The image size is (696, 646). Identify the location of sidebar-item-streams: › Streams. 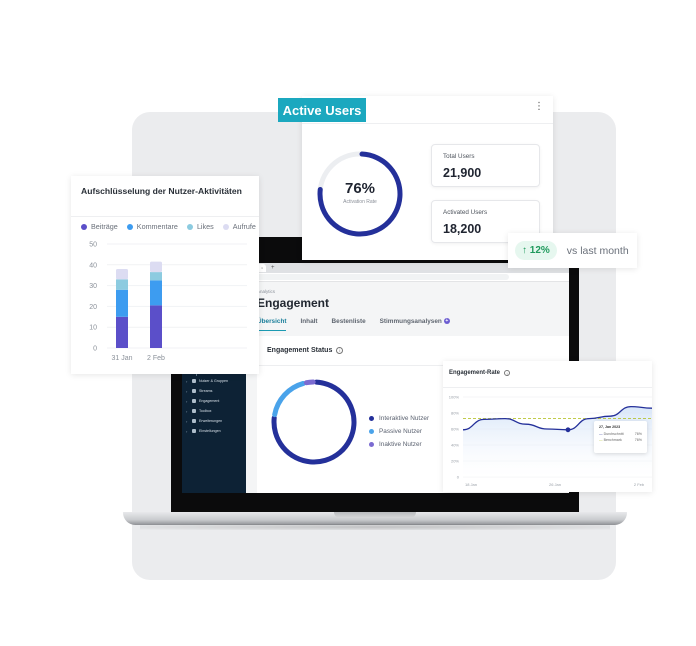
(214, 391).